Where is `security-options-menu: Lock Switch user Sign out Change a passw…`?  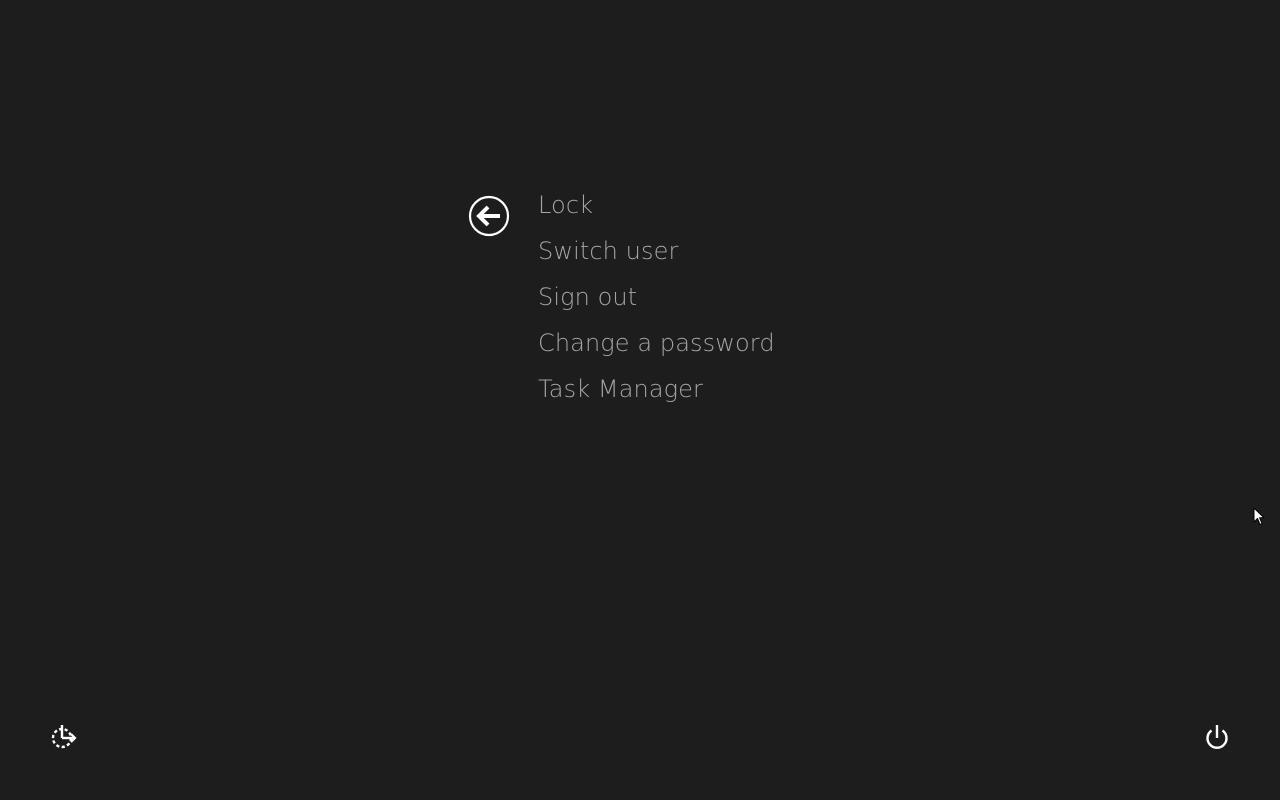
security-options-menu: Lock Switch user Sign out Change a passw… is located at coordinates (656, 301).